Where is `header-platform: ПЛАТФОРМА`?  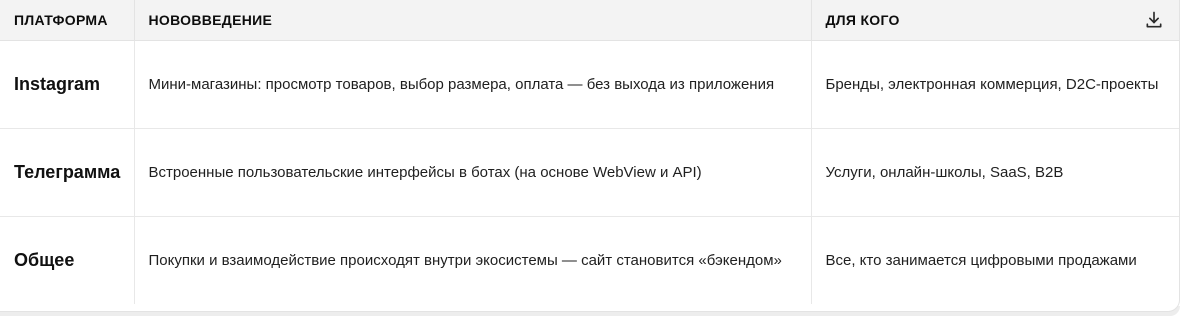 header-platform: ПЛАТФОРМА is located at coordinates (67, 20).